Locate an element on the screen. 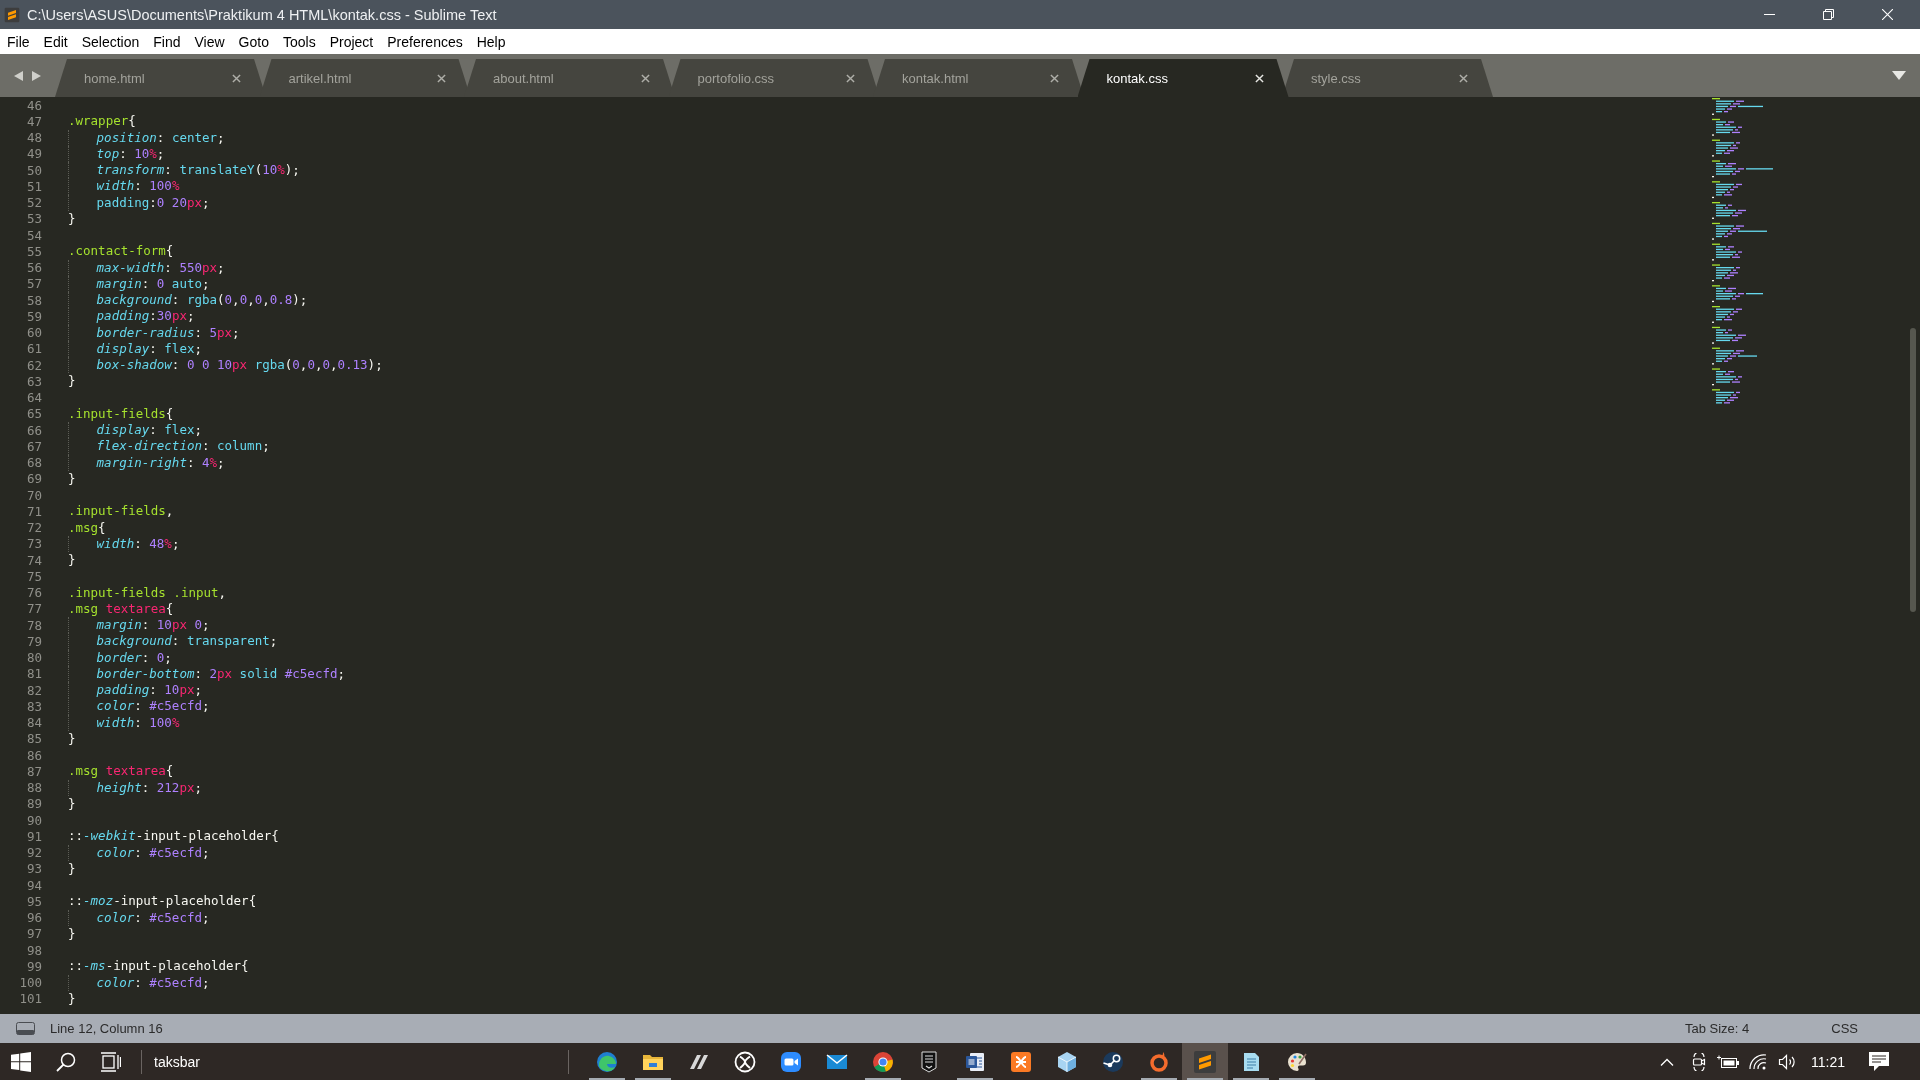 This screenshot has height=1080, width=1920. line-number: 50 is located at coordinates (34, 170).